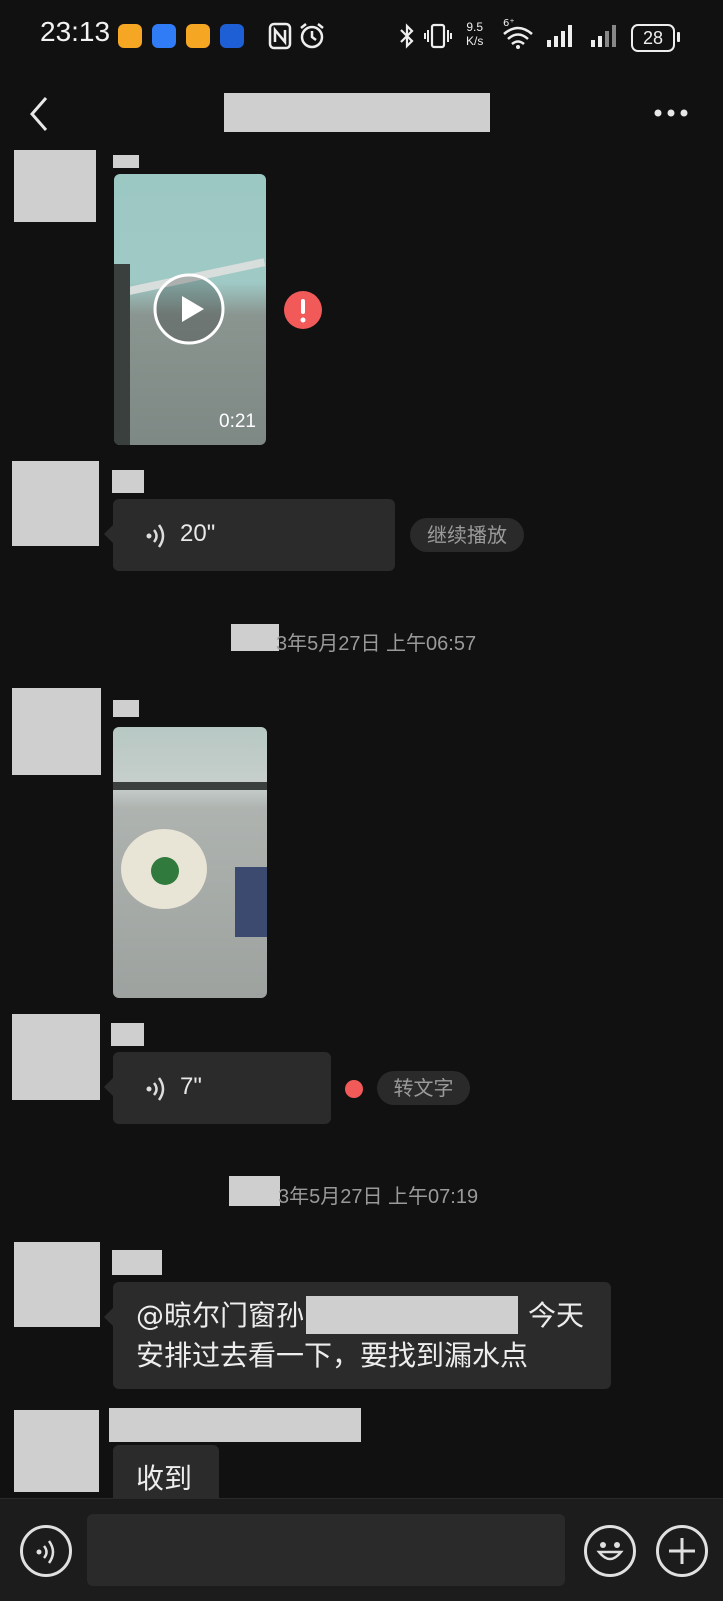 This screenshot has height=1601, width=723. What do you see at coordinates (678, 37) in the screenshot?
I see `battery-tip` at bounding box center [678, 37].